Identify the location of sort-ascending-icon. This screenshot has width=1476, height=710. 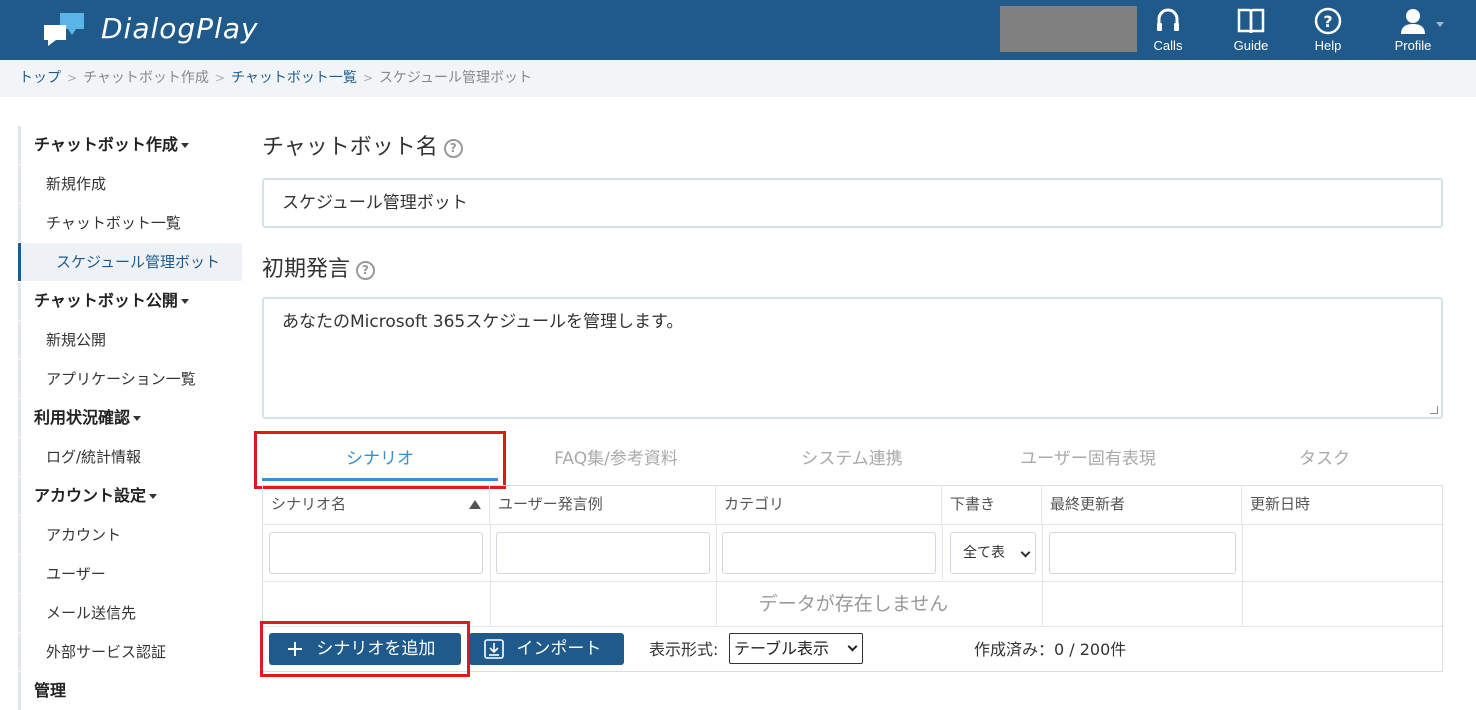
(475, 504).